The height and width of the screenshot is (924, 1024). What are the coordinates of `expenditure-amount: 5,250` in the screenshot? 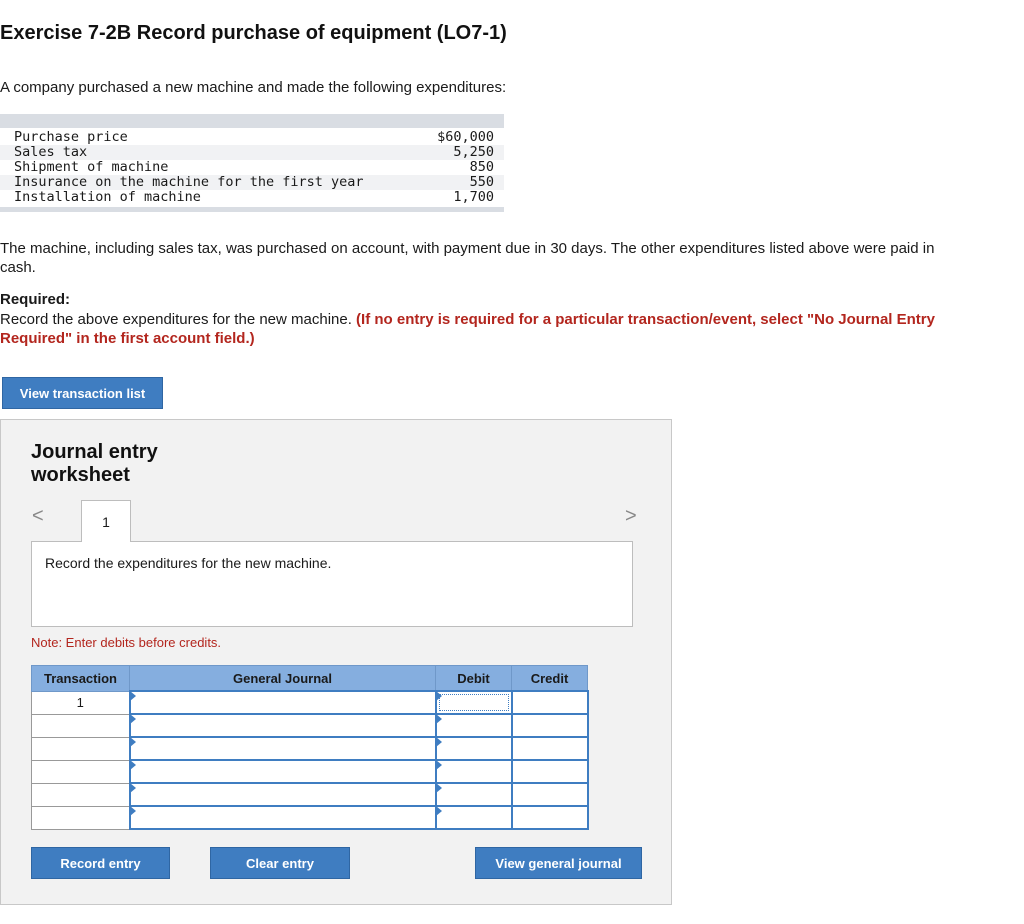 It's located at (473, 152).